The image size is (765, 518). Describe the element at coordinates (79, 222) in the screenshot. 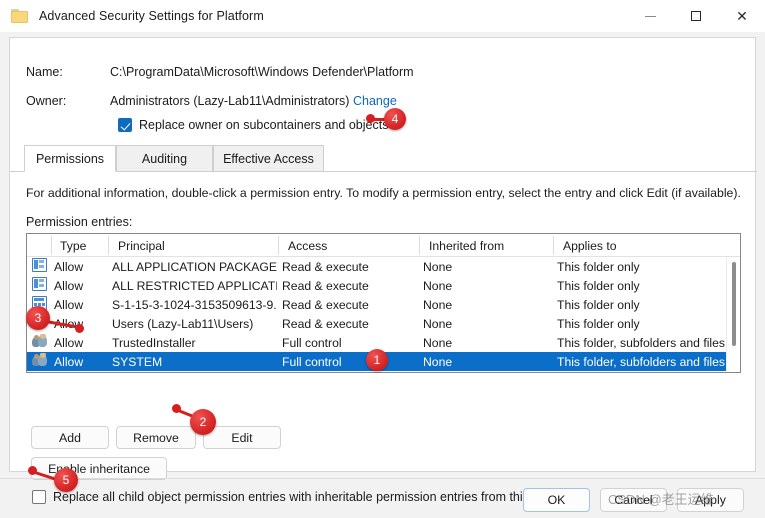

I see `permission-entries-label: Permission entries:` at that location.